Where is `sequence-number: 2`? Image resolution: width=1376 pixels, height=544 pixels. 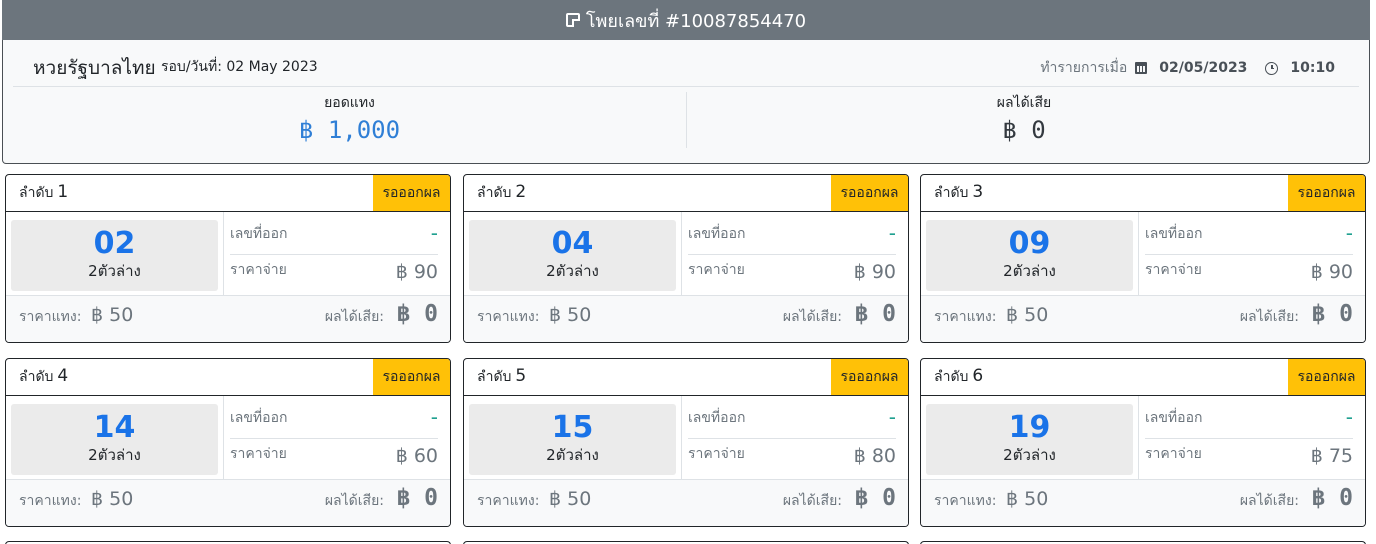
sequence-number: 2 is located at coordinates (521, 192).